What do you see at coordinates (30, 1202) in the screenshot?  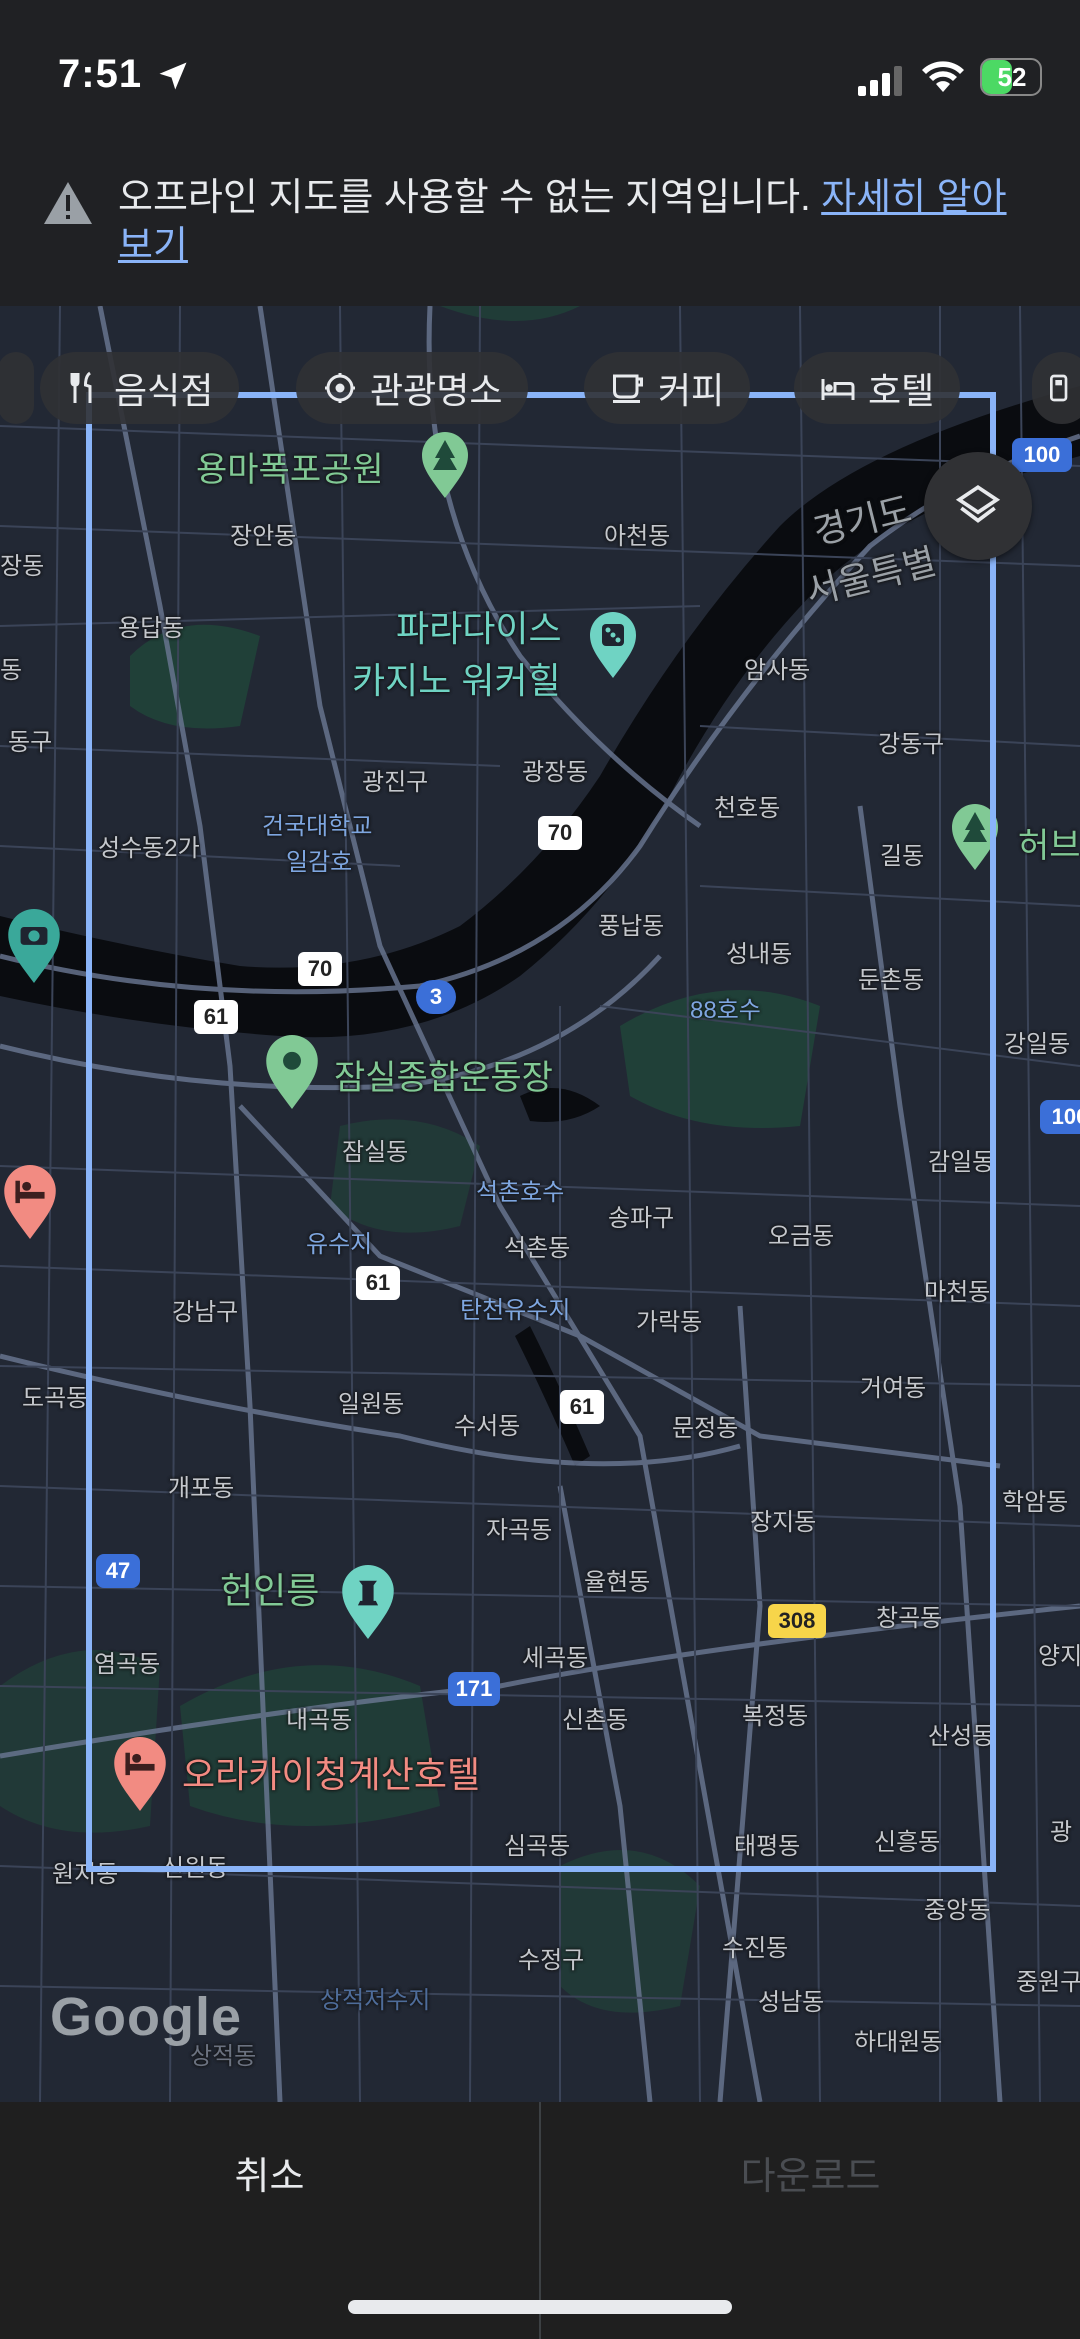 I see `hotel-pin-icon` at bounding box center [30, 1202].